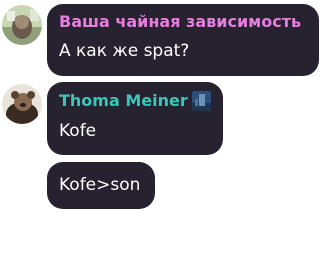 The height and width of the screenshot is (261, 320). I want to click on message-bubble: Kofe>son, so click(101, 185).